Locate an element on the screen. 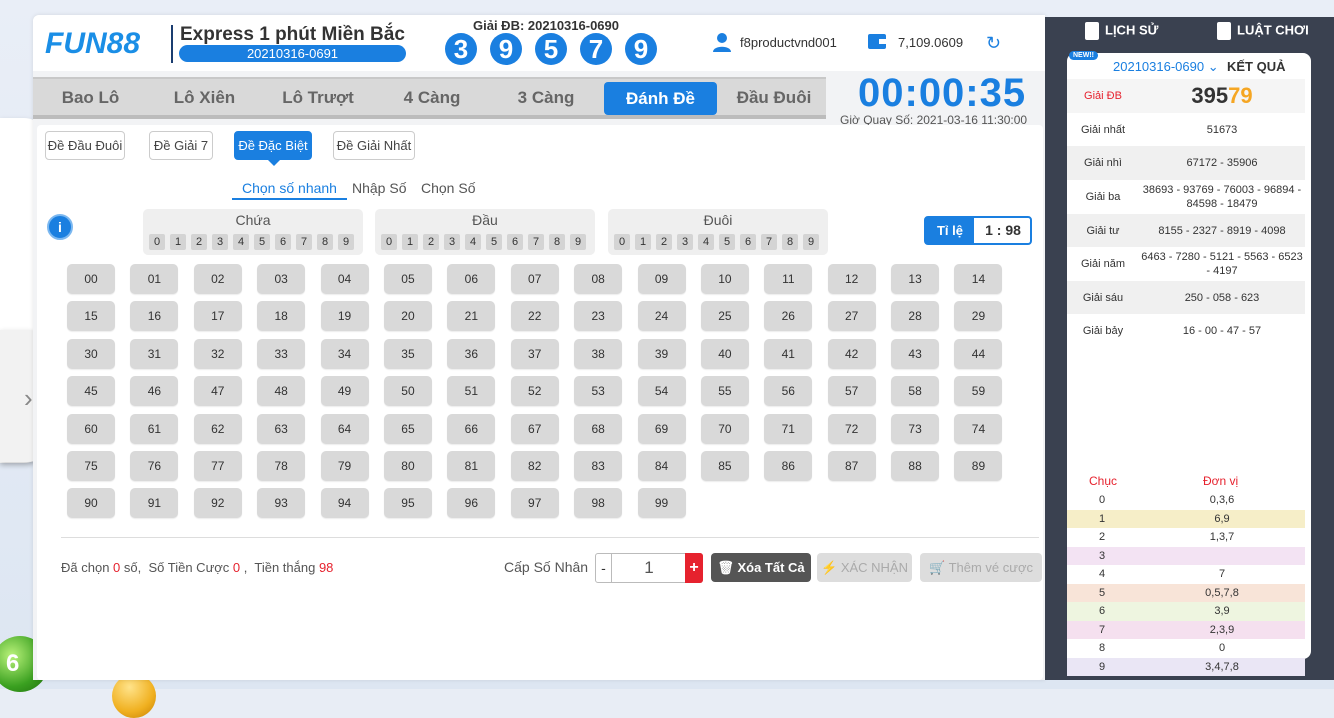 Image resolution: width=1334 pixels, height=718 pixels. number-cell: 06 is located at coordinates (471, 279).